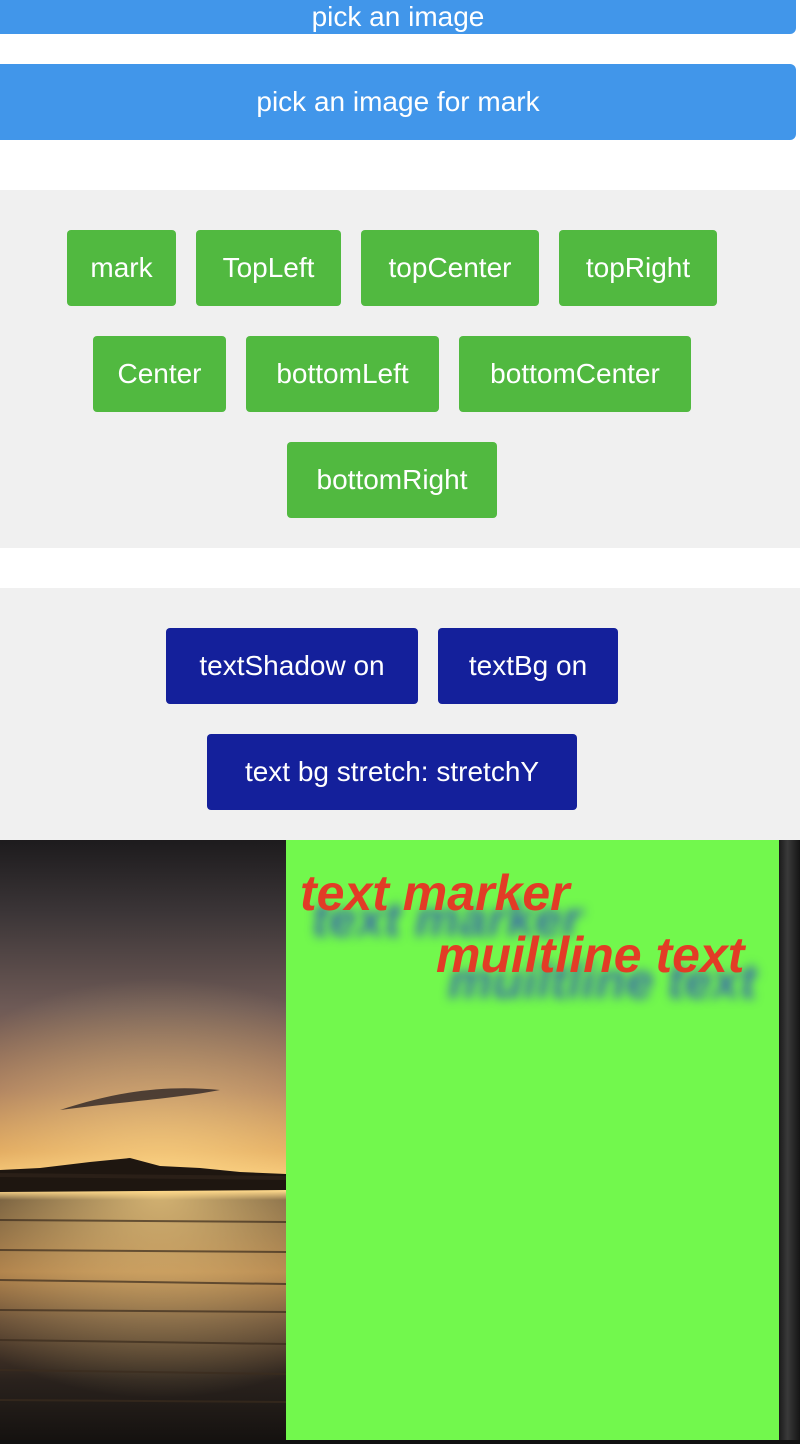  I want to click on text-shadow-toggle-label: textShadow on, so click(292, 665).